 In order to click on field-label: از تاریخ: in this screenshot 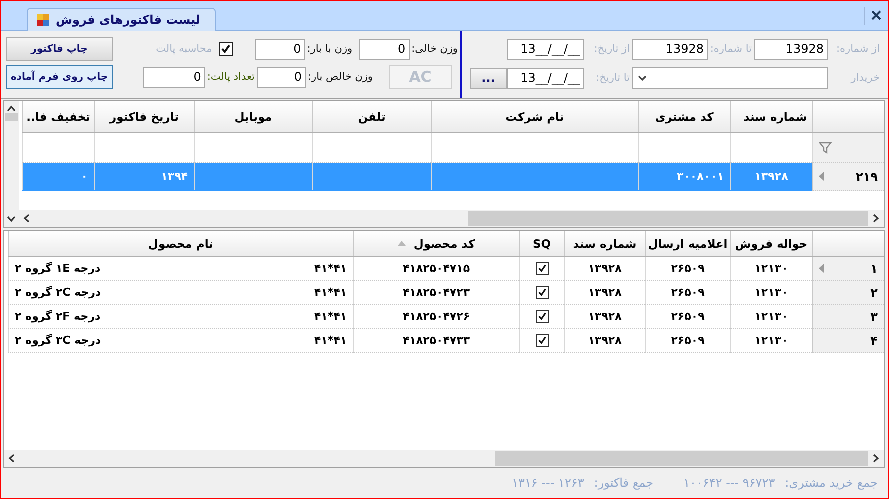, I will do `click(612, 49)`.